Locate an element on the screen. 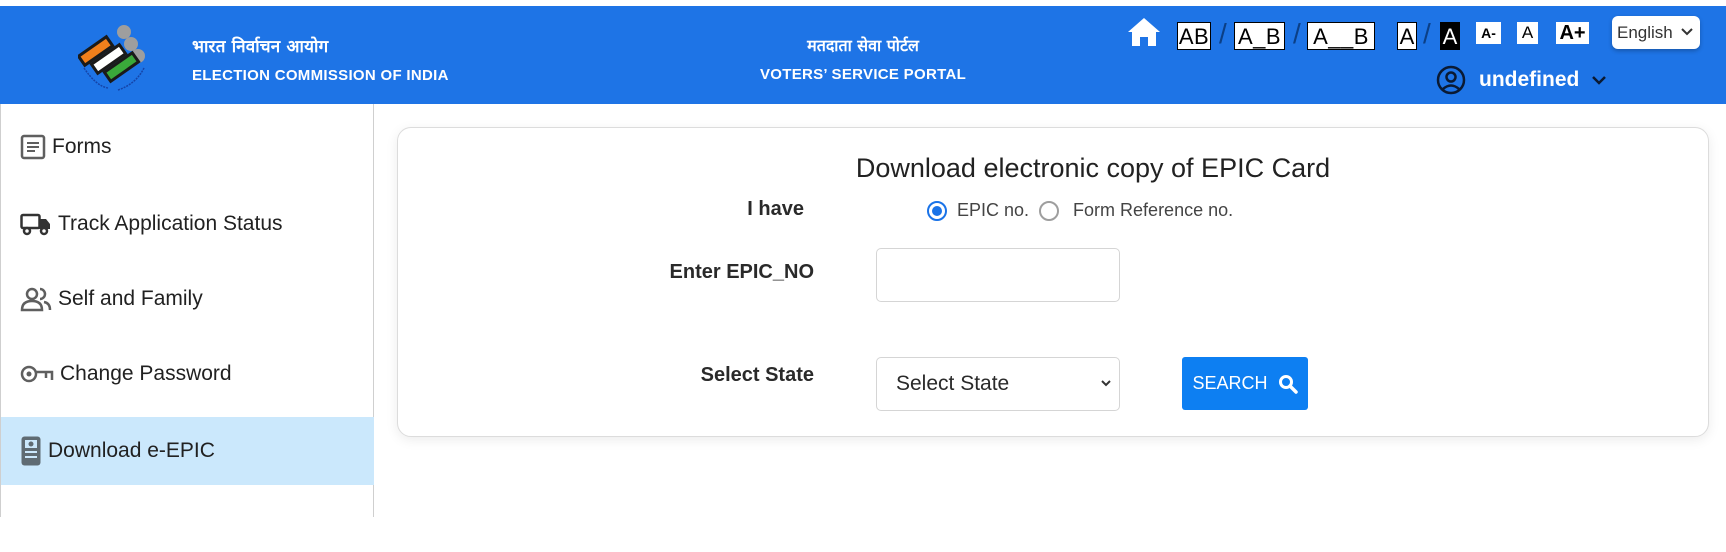 This screenshot has height=552, width=1726. sidebar-item-change-password: Change Password is located at coordinates (187, 374).